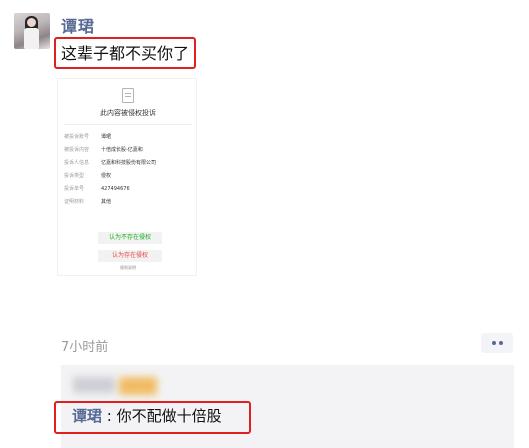 This screenshot has width=529, height=448. I want to click on info-row: 证明材料 其他, so click(87, 201).